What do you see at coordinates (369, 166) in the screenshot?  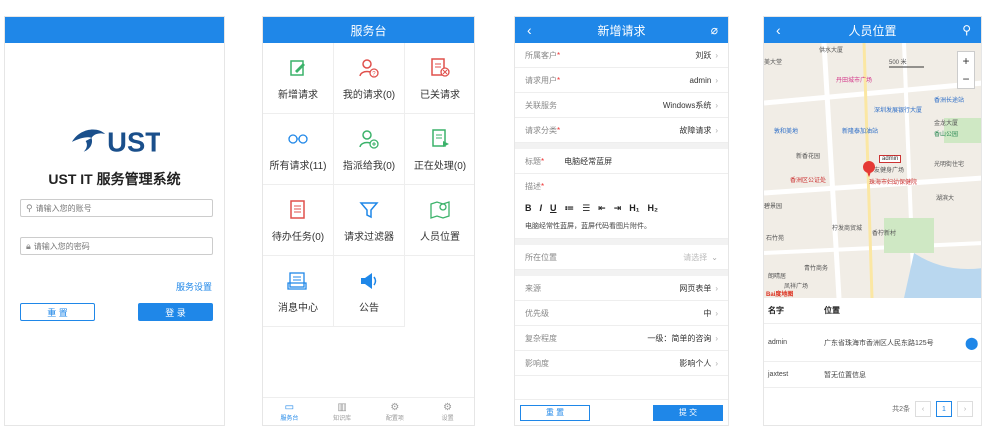 I see `menu-label: 指派给我(0)` at bounding box center [369, 166].